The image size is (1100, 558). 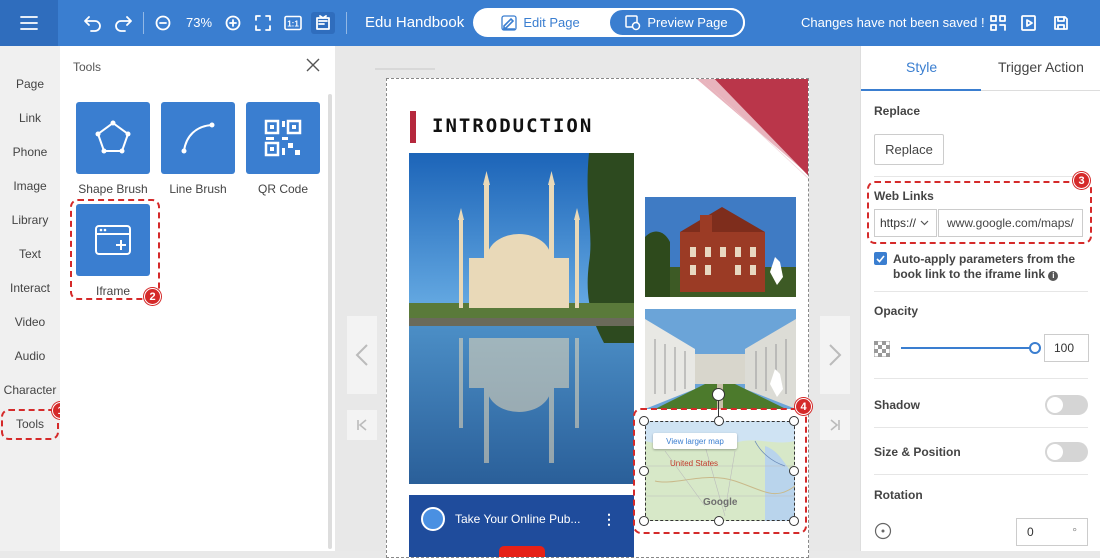 What do you see at coordinates (1074, 532) in the screenshot?
I see `rotation-unit: °` at bounding box center [1074, 532].